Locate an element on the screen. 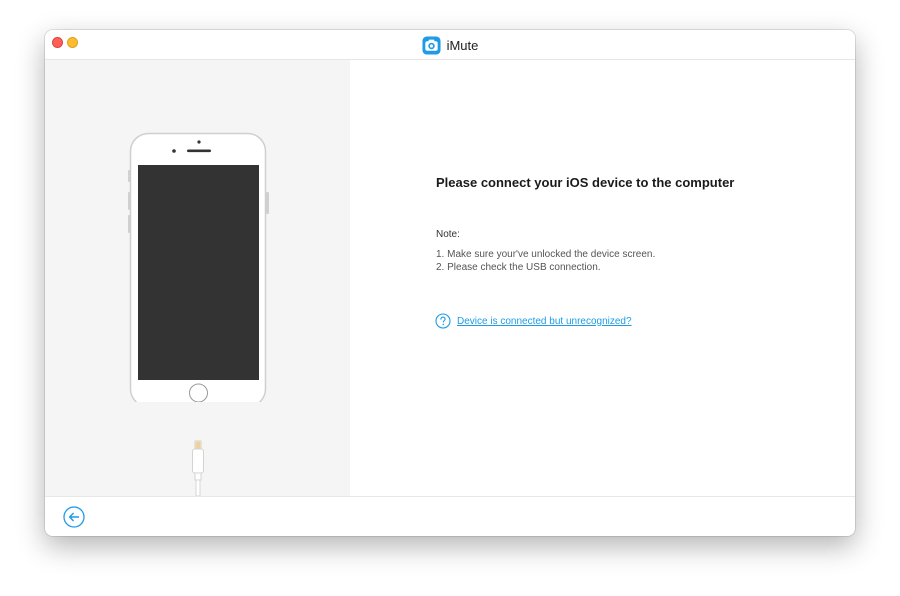 This screenshot has height=596, width=900. title-group: iMute is located at coordinates (450, 45).